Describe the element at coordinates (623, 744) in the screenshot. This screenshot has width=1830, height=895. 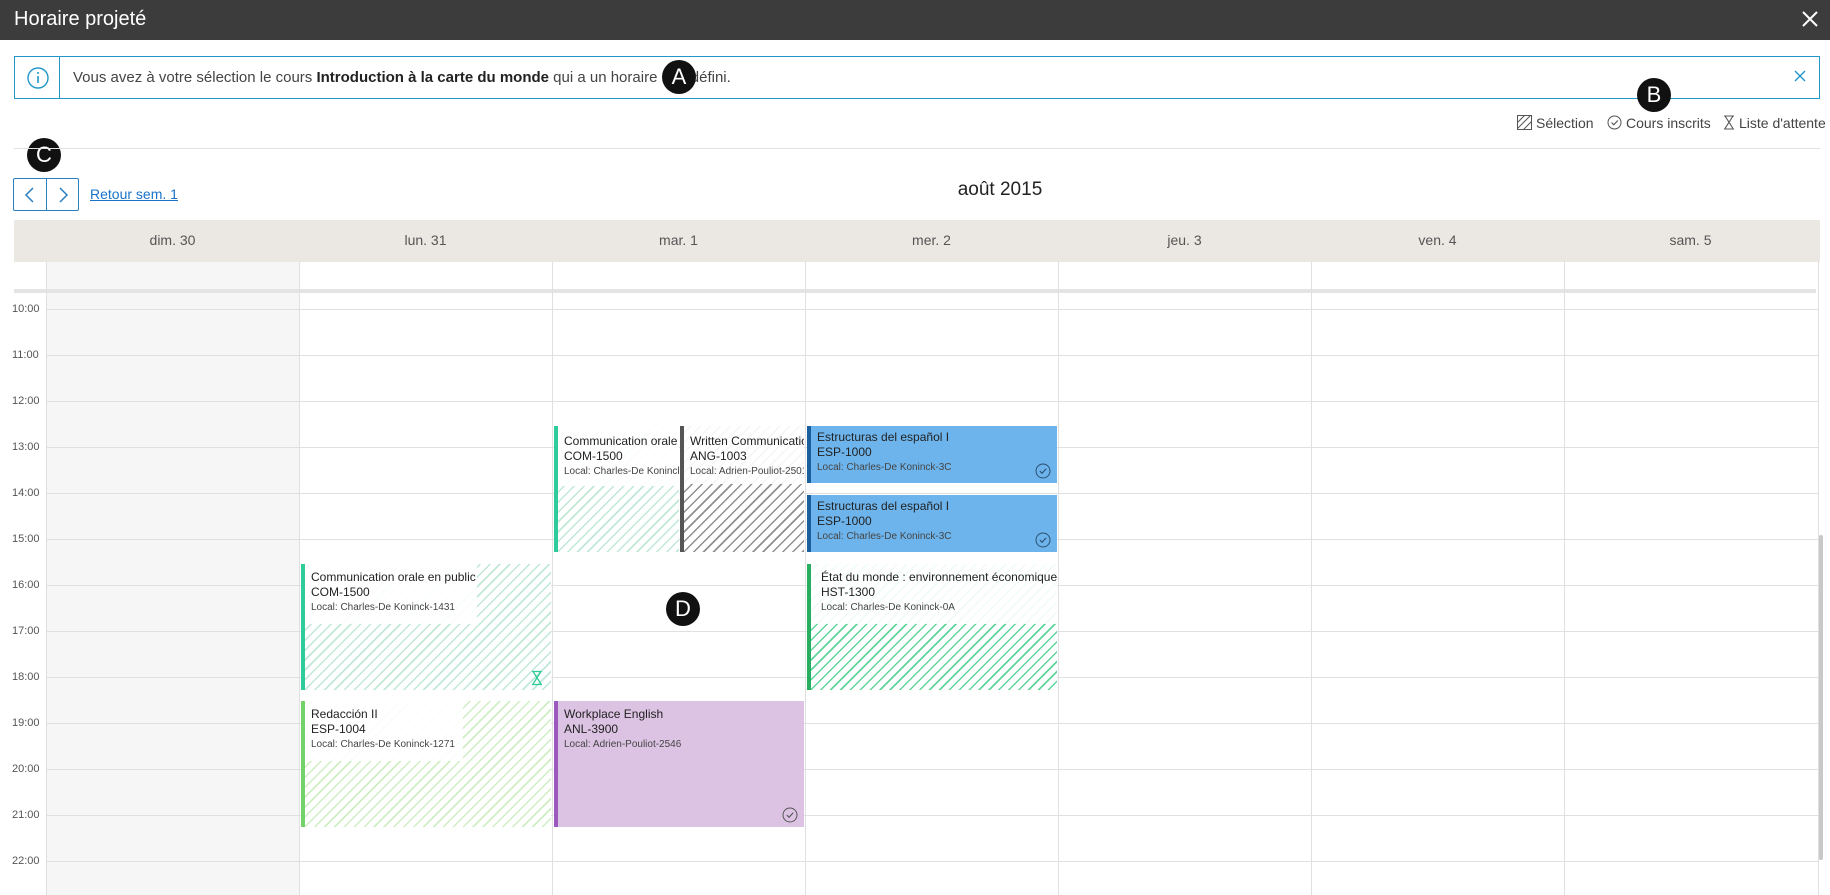
I see `event-room: Local: Adrien-Pouliot-2546` at that location.